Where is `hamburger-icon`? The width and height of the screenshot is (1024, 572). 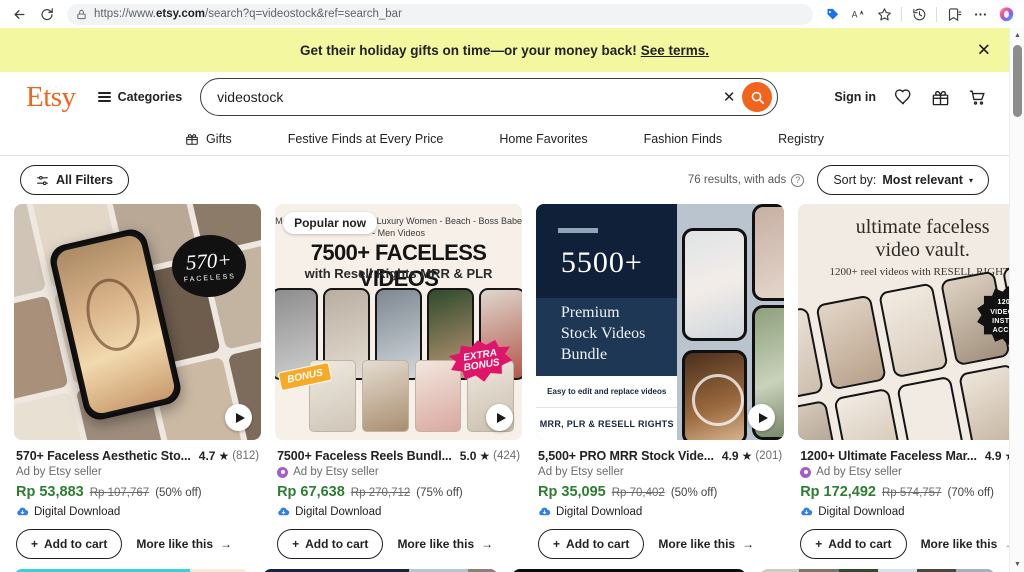
hamburger-icon is located at coordinates (104, 97).